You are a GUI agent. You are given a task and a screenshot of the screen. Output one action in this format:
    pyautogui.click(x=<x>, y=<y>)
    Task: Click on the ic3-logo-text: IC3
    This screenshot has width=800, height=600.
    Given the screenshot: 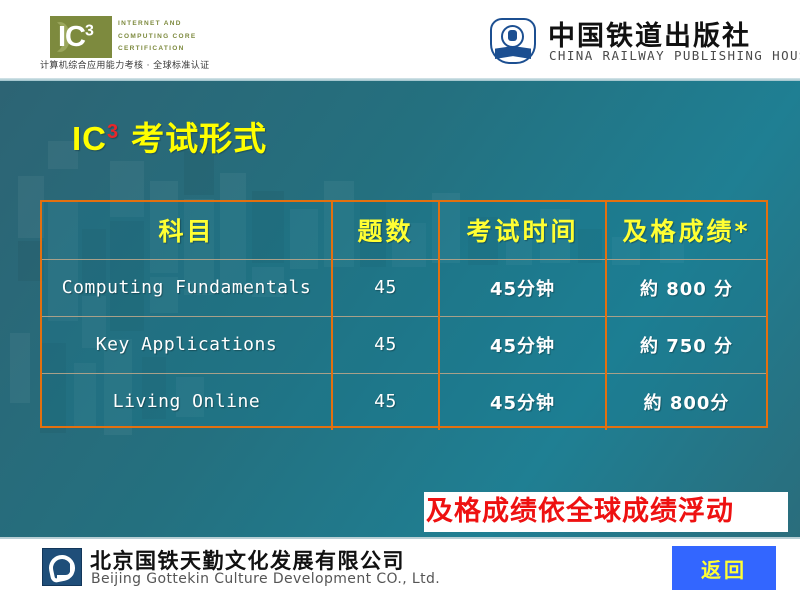 What is the action you would take?
    pyautogui.click(x=76, y=37)
    